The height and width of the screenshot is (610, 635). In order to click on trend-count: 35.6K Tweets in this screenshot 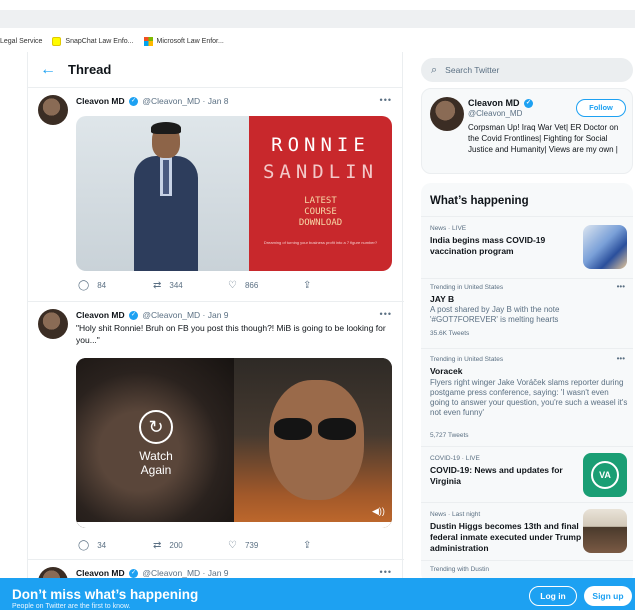, I will do `click(450, 333)`.